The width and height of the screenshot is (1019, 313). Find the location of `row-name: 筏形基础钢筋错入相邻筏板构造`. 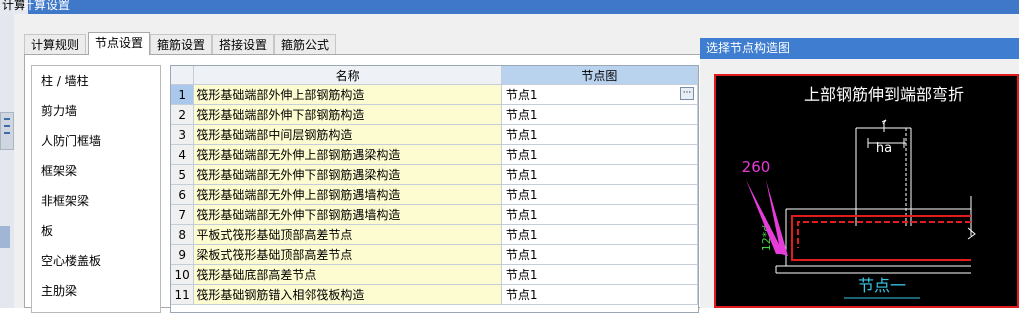

row-name: 筏形基础钢筋错入相邻筏板构造 is located at coordinates (347, 294).